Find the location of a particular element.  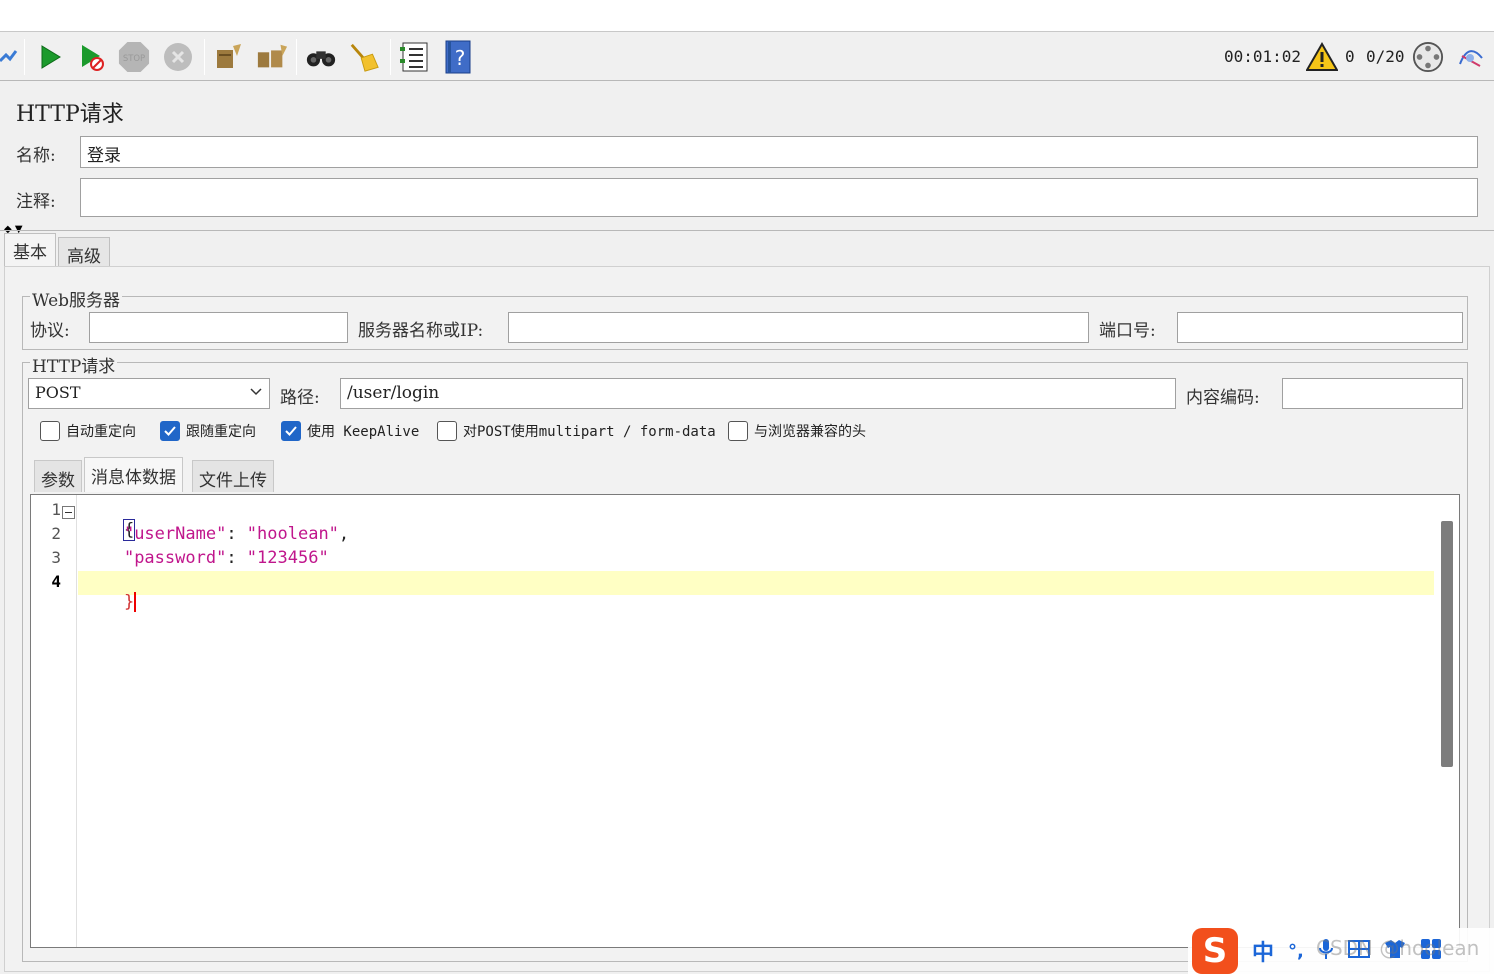

keepalive-option: 使用 KeepAlive is located at coordinates (350, 431).